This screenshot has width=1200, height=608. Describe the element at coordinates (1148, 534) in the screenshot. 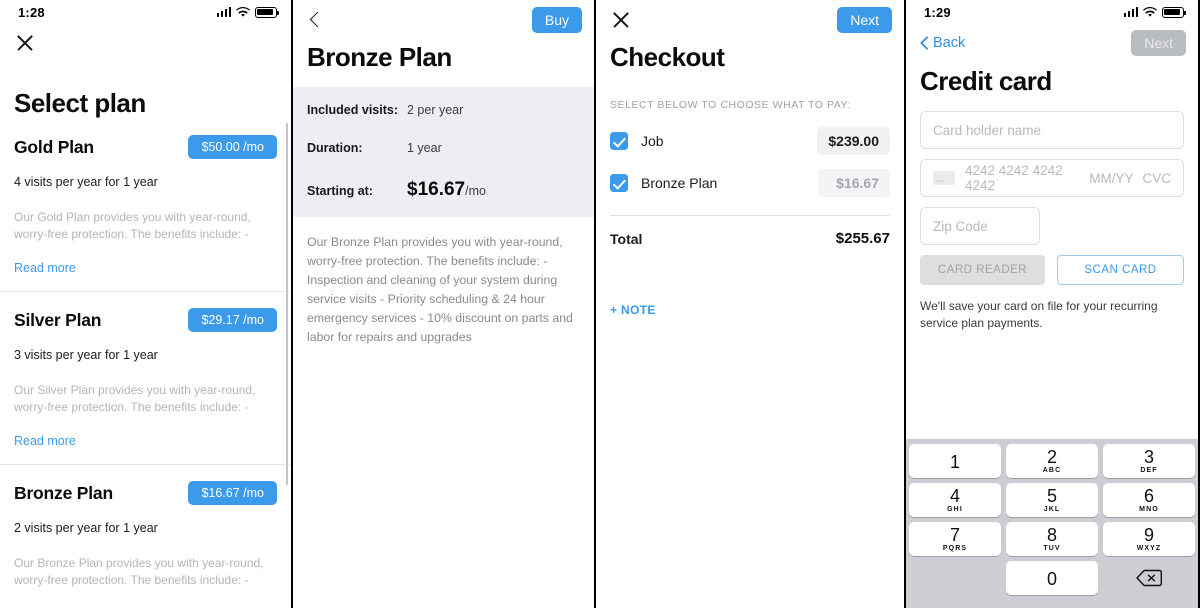

I see `keypad-digit: 9` at that location.